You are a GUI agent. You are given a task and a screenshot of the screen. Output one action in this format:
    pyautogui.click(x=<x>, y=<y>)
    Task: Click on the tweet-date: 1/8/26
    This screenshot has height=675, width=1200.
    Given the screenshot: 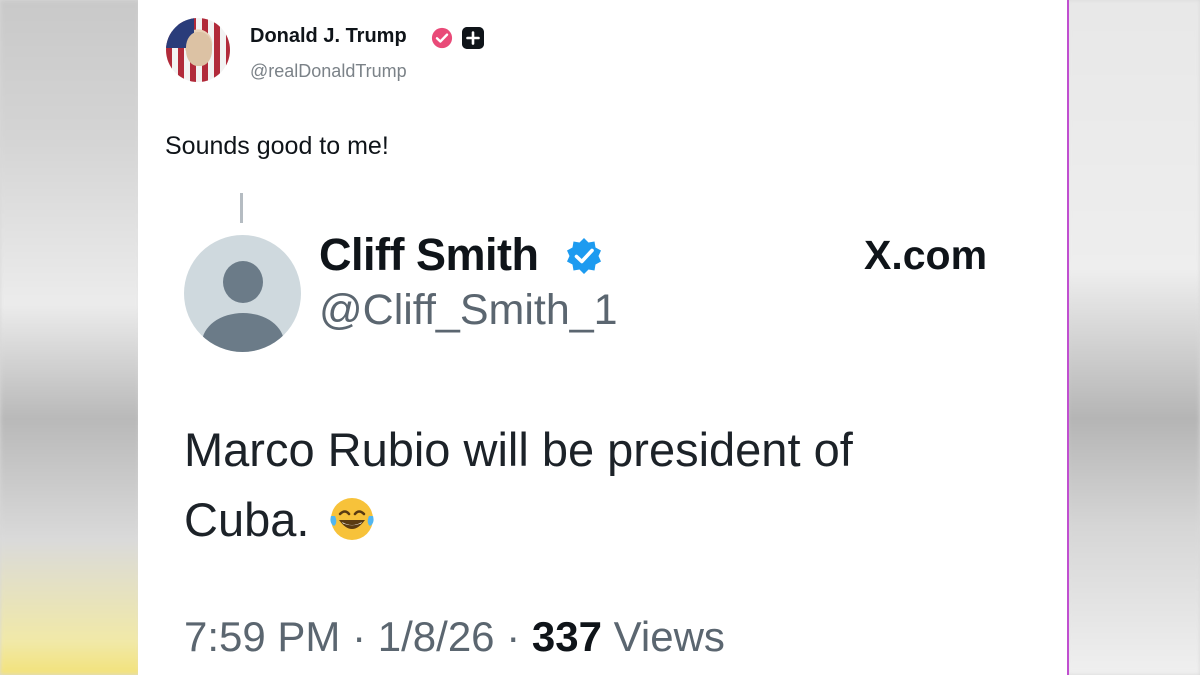 What is the action you would take?
    pyautogui.click(x=436, y=636)
    